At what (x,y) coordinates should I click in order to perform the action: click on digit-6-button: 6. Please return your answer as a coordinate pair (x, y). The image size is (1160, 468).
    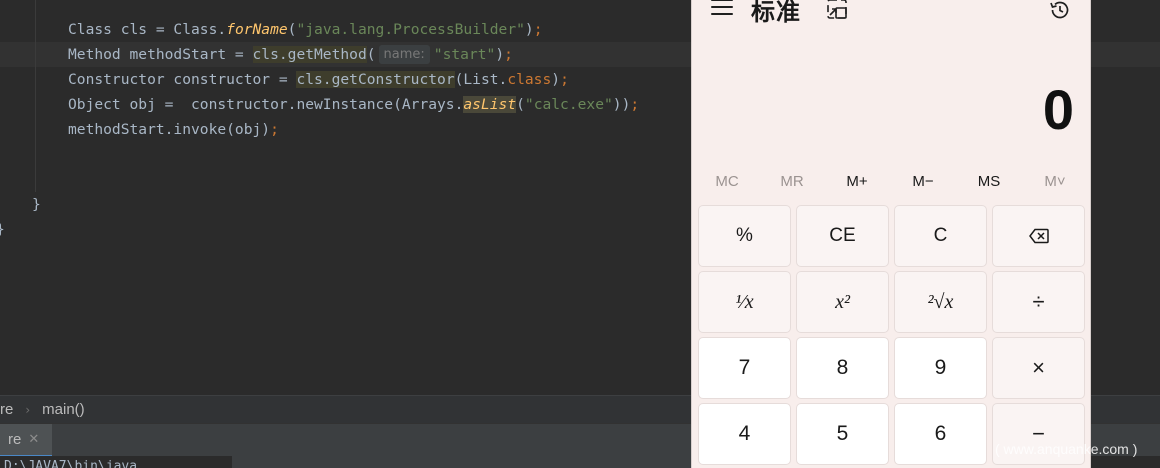
    Looking at the image, I should click on (940, 434).